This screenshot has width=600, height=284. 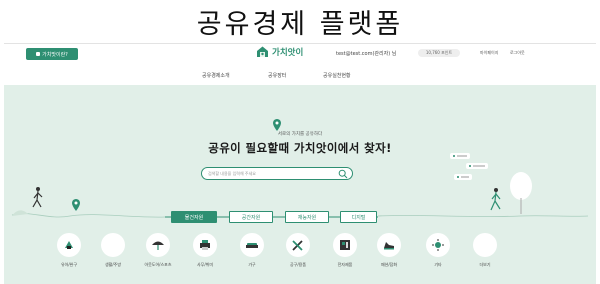 I want to click on electronics-icon, so click(x=345, y=245).